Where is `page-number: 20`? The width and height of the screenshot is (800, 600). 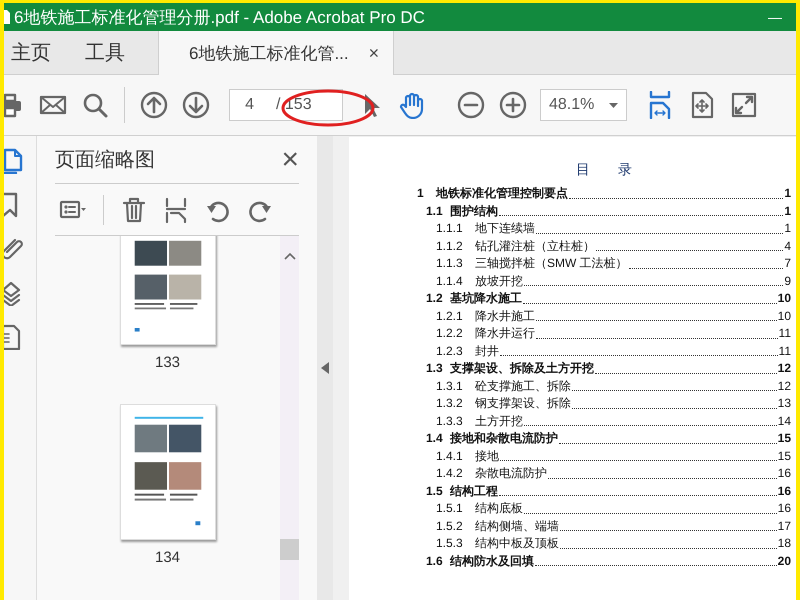 page-number: 20 is located at coordinates (784, 561).